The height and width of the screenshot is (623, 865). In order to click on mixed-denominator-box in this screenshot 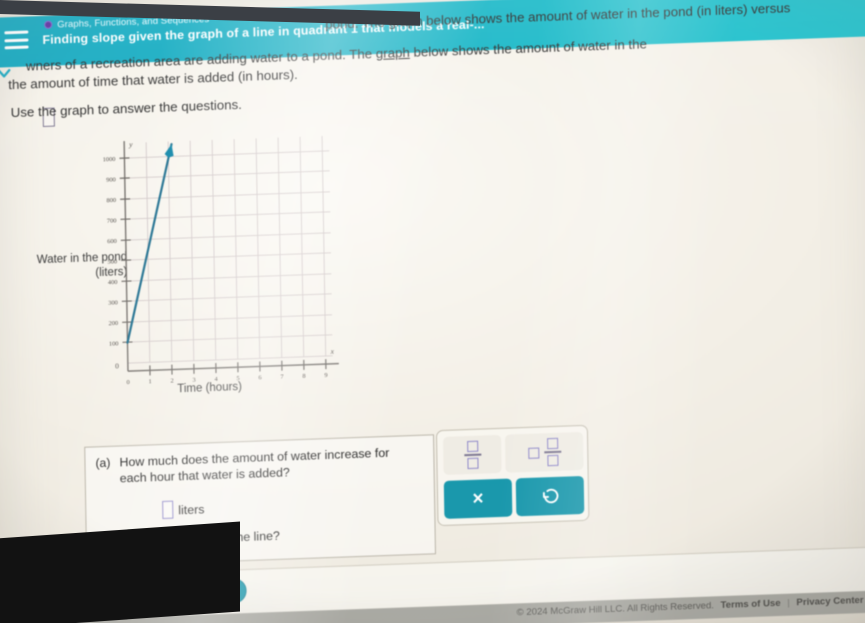, I will do `click(552, 460)`.